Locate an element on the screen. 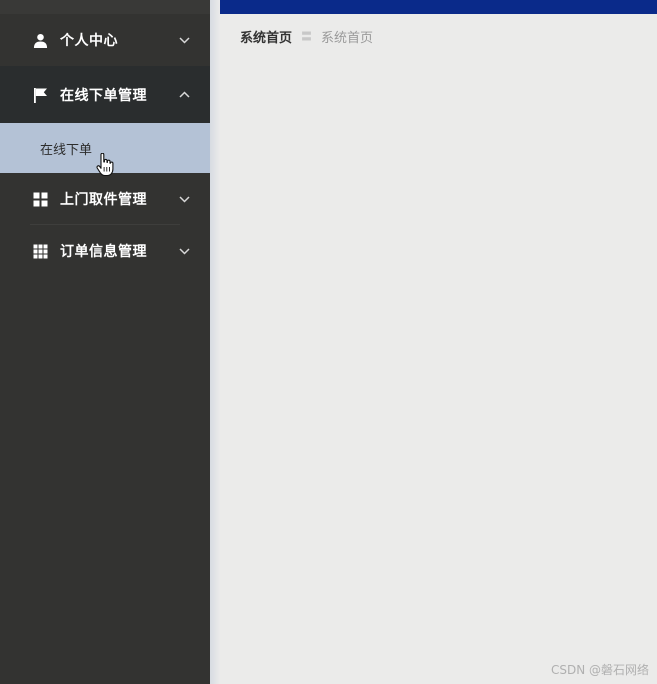  breadcrumb-home-link: 系统首页 is located at coordinates (266, 36).